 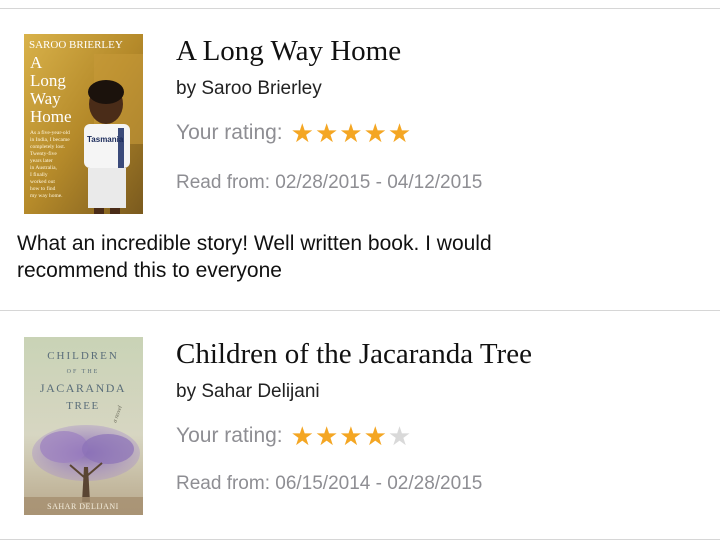 I want to click on cover-blurb-line: my way home., so click(x=46, y=196).